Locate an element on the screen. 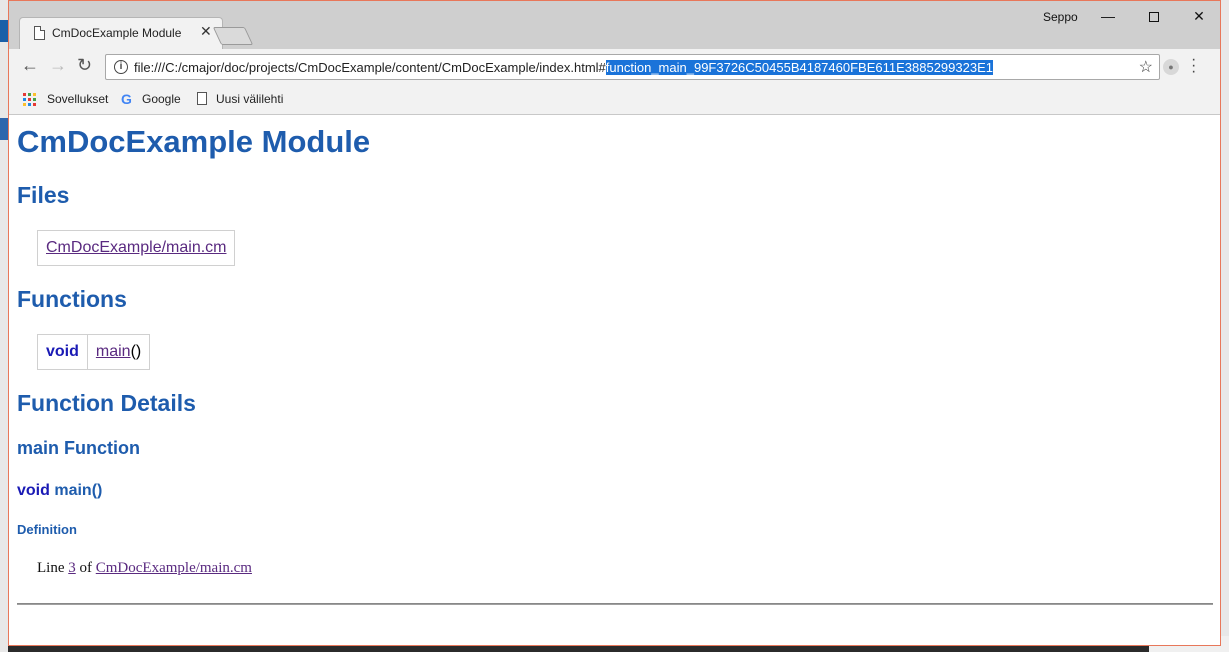  function-link: main is located at coordinates (113, 351).